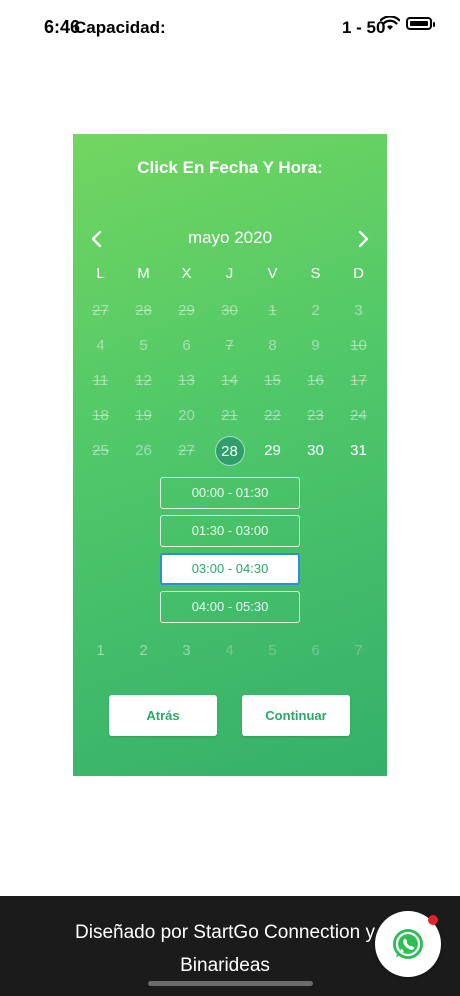 The height and width of the screenshot is (996, 460). Describe the element at coordinates (186, 273) in the screenshot. I see `weekday-label: X` at that location.